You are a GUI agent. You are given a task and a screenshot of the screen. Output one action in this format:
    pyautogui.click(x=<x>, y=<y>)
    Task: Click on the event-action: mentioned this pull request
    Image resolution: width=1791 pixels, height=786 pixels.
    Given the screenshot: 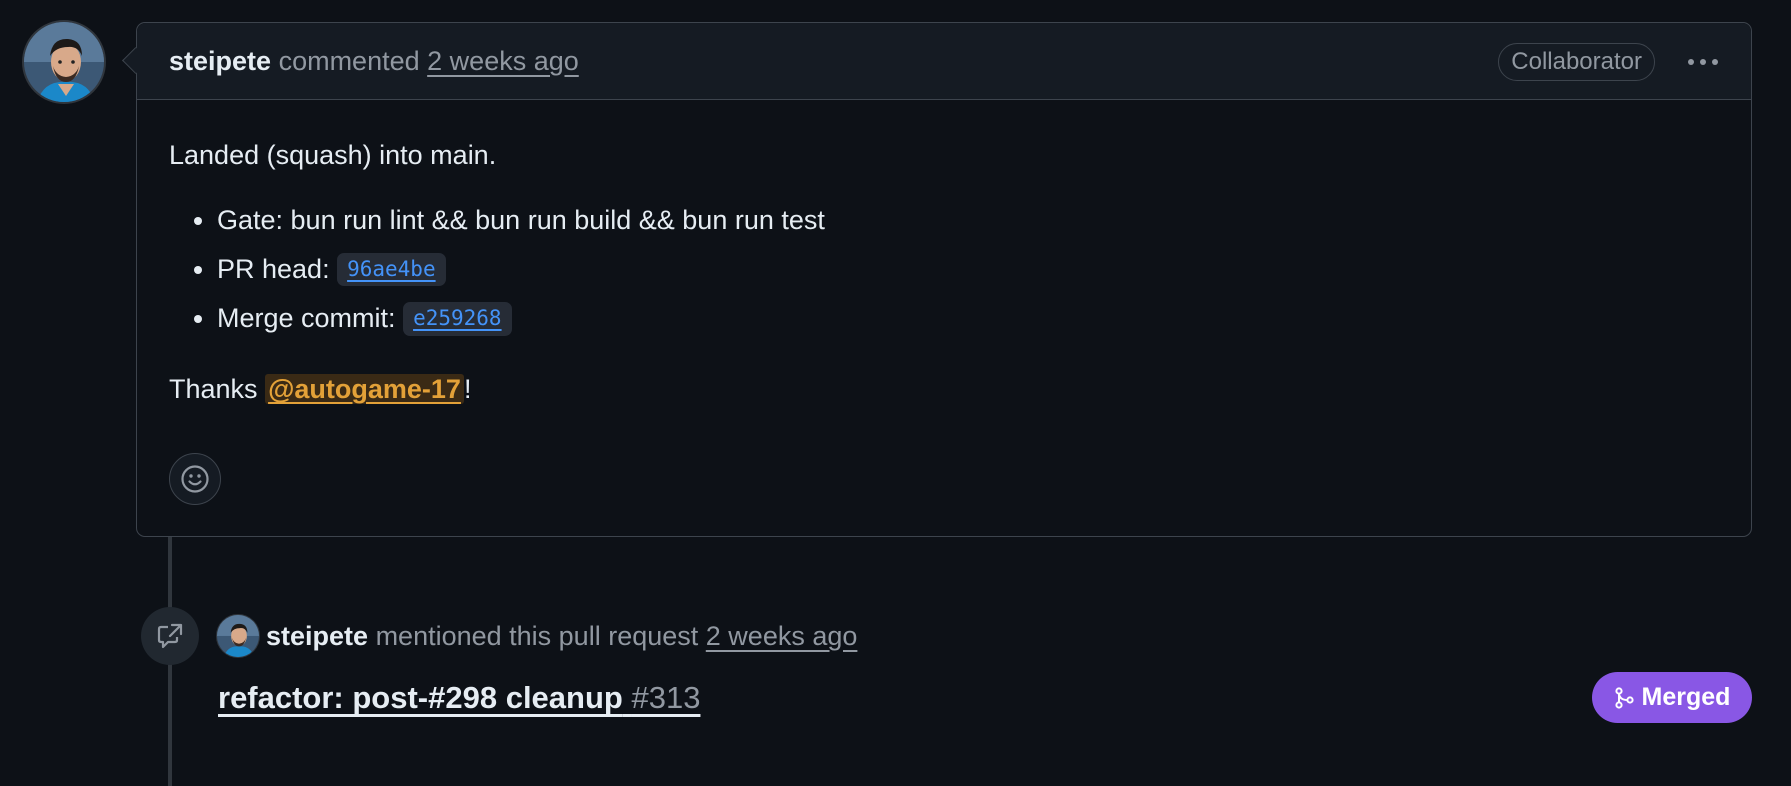 What is the action you would take?
    pyautogui.click(x=537, y=636)
    